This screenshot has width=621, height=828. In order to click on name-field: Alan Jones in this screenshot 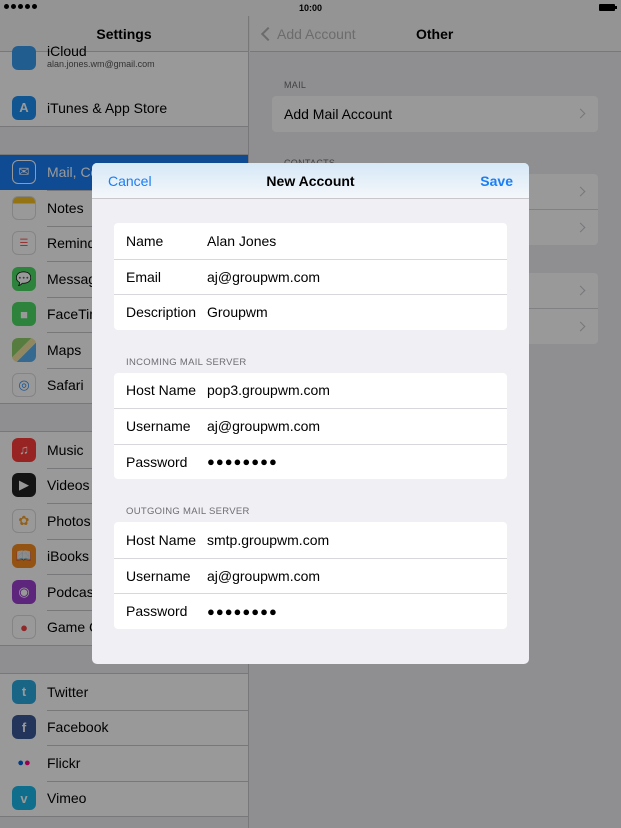, I will do `click(357, 241)`.